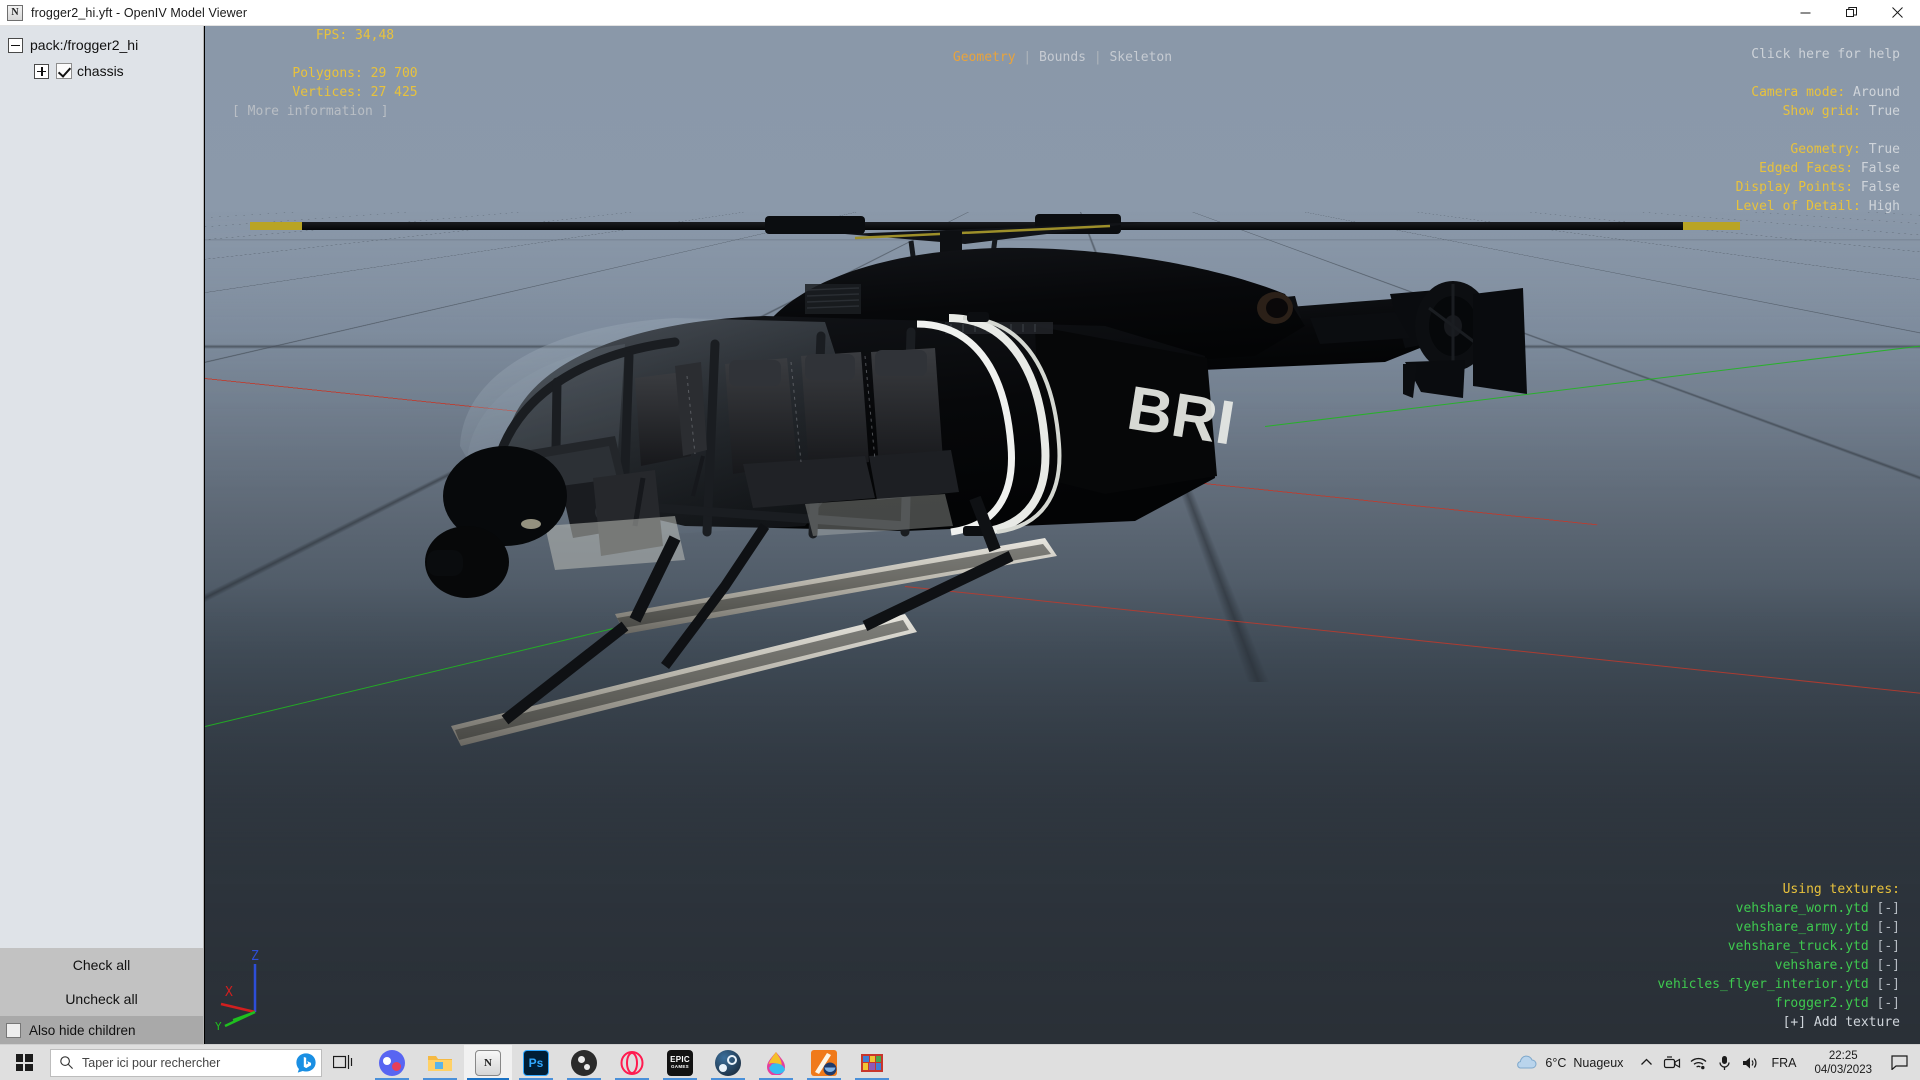 The width and height of the screenshot is (1920, 1080). What do you see at coordinates (1822, 965) in the screenshot?
I see `texture-name: vehshare.ytd` at bounding box center [1822, 965].